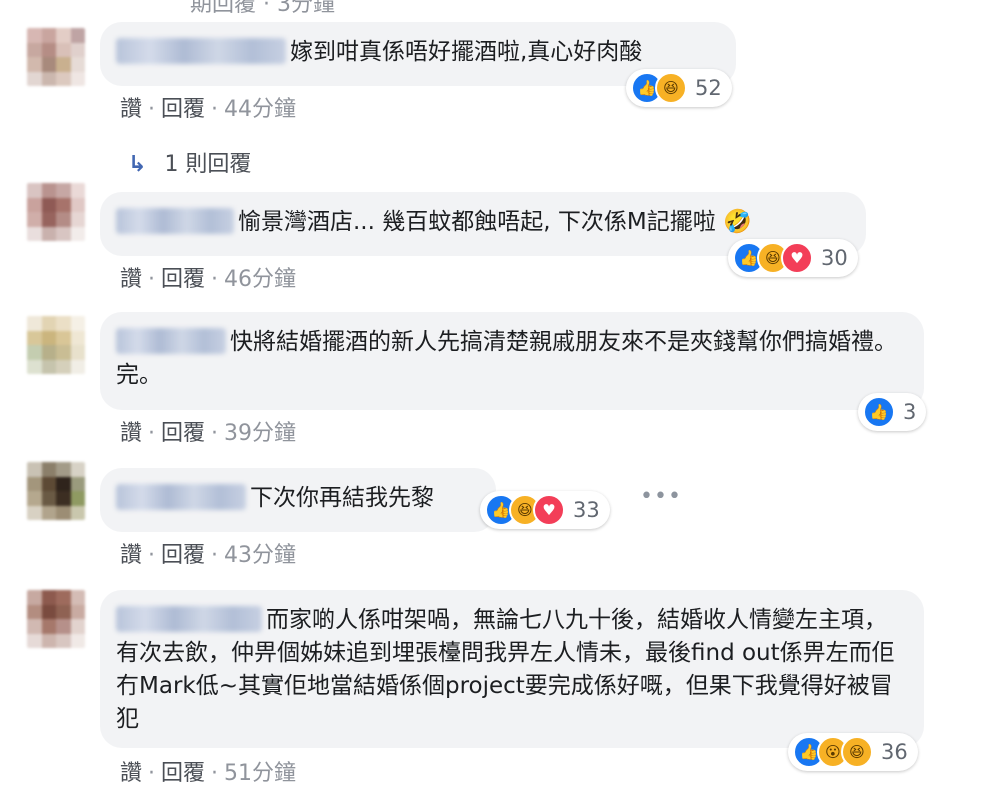 The image size is (992, 796). What do you see at coordinates (208, 164) in the screenshot?
I see `view-replies-label: 1 則回覆` at bounding box center [208, 164].